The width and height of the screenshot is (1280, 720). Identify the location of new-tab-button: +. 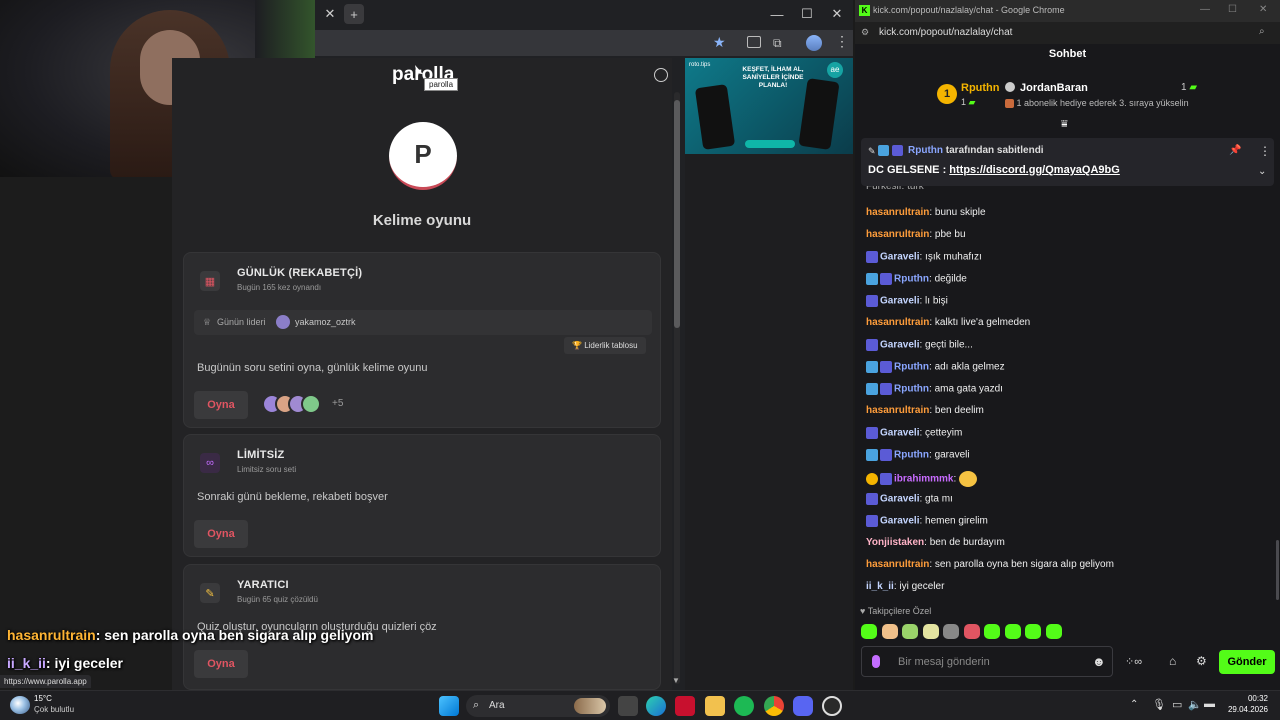
(354, 14).